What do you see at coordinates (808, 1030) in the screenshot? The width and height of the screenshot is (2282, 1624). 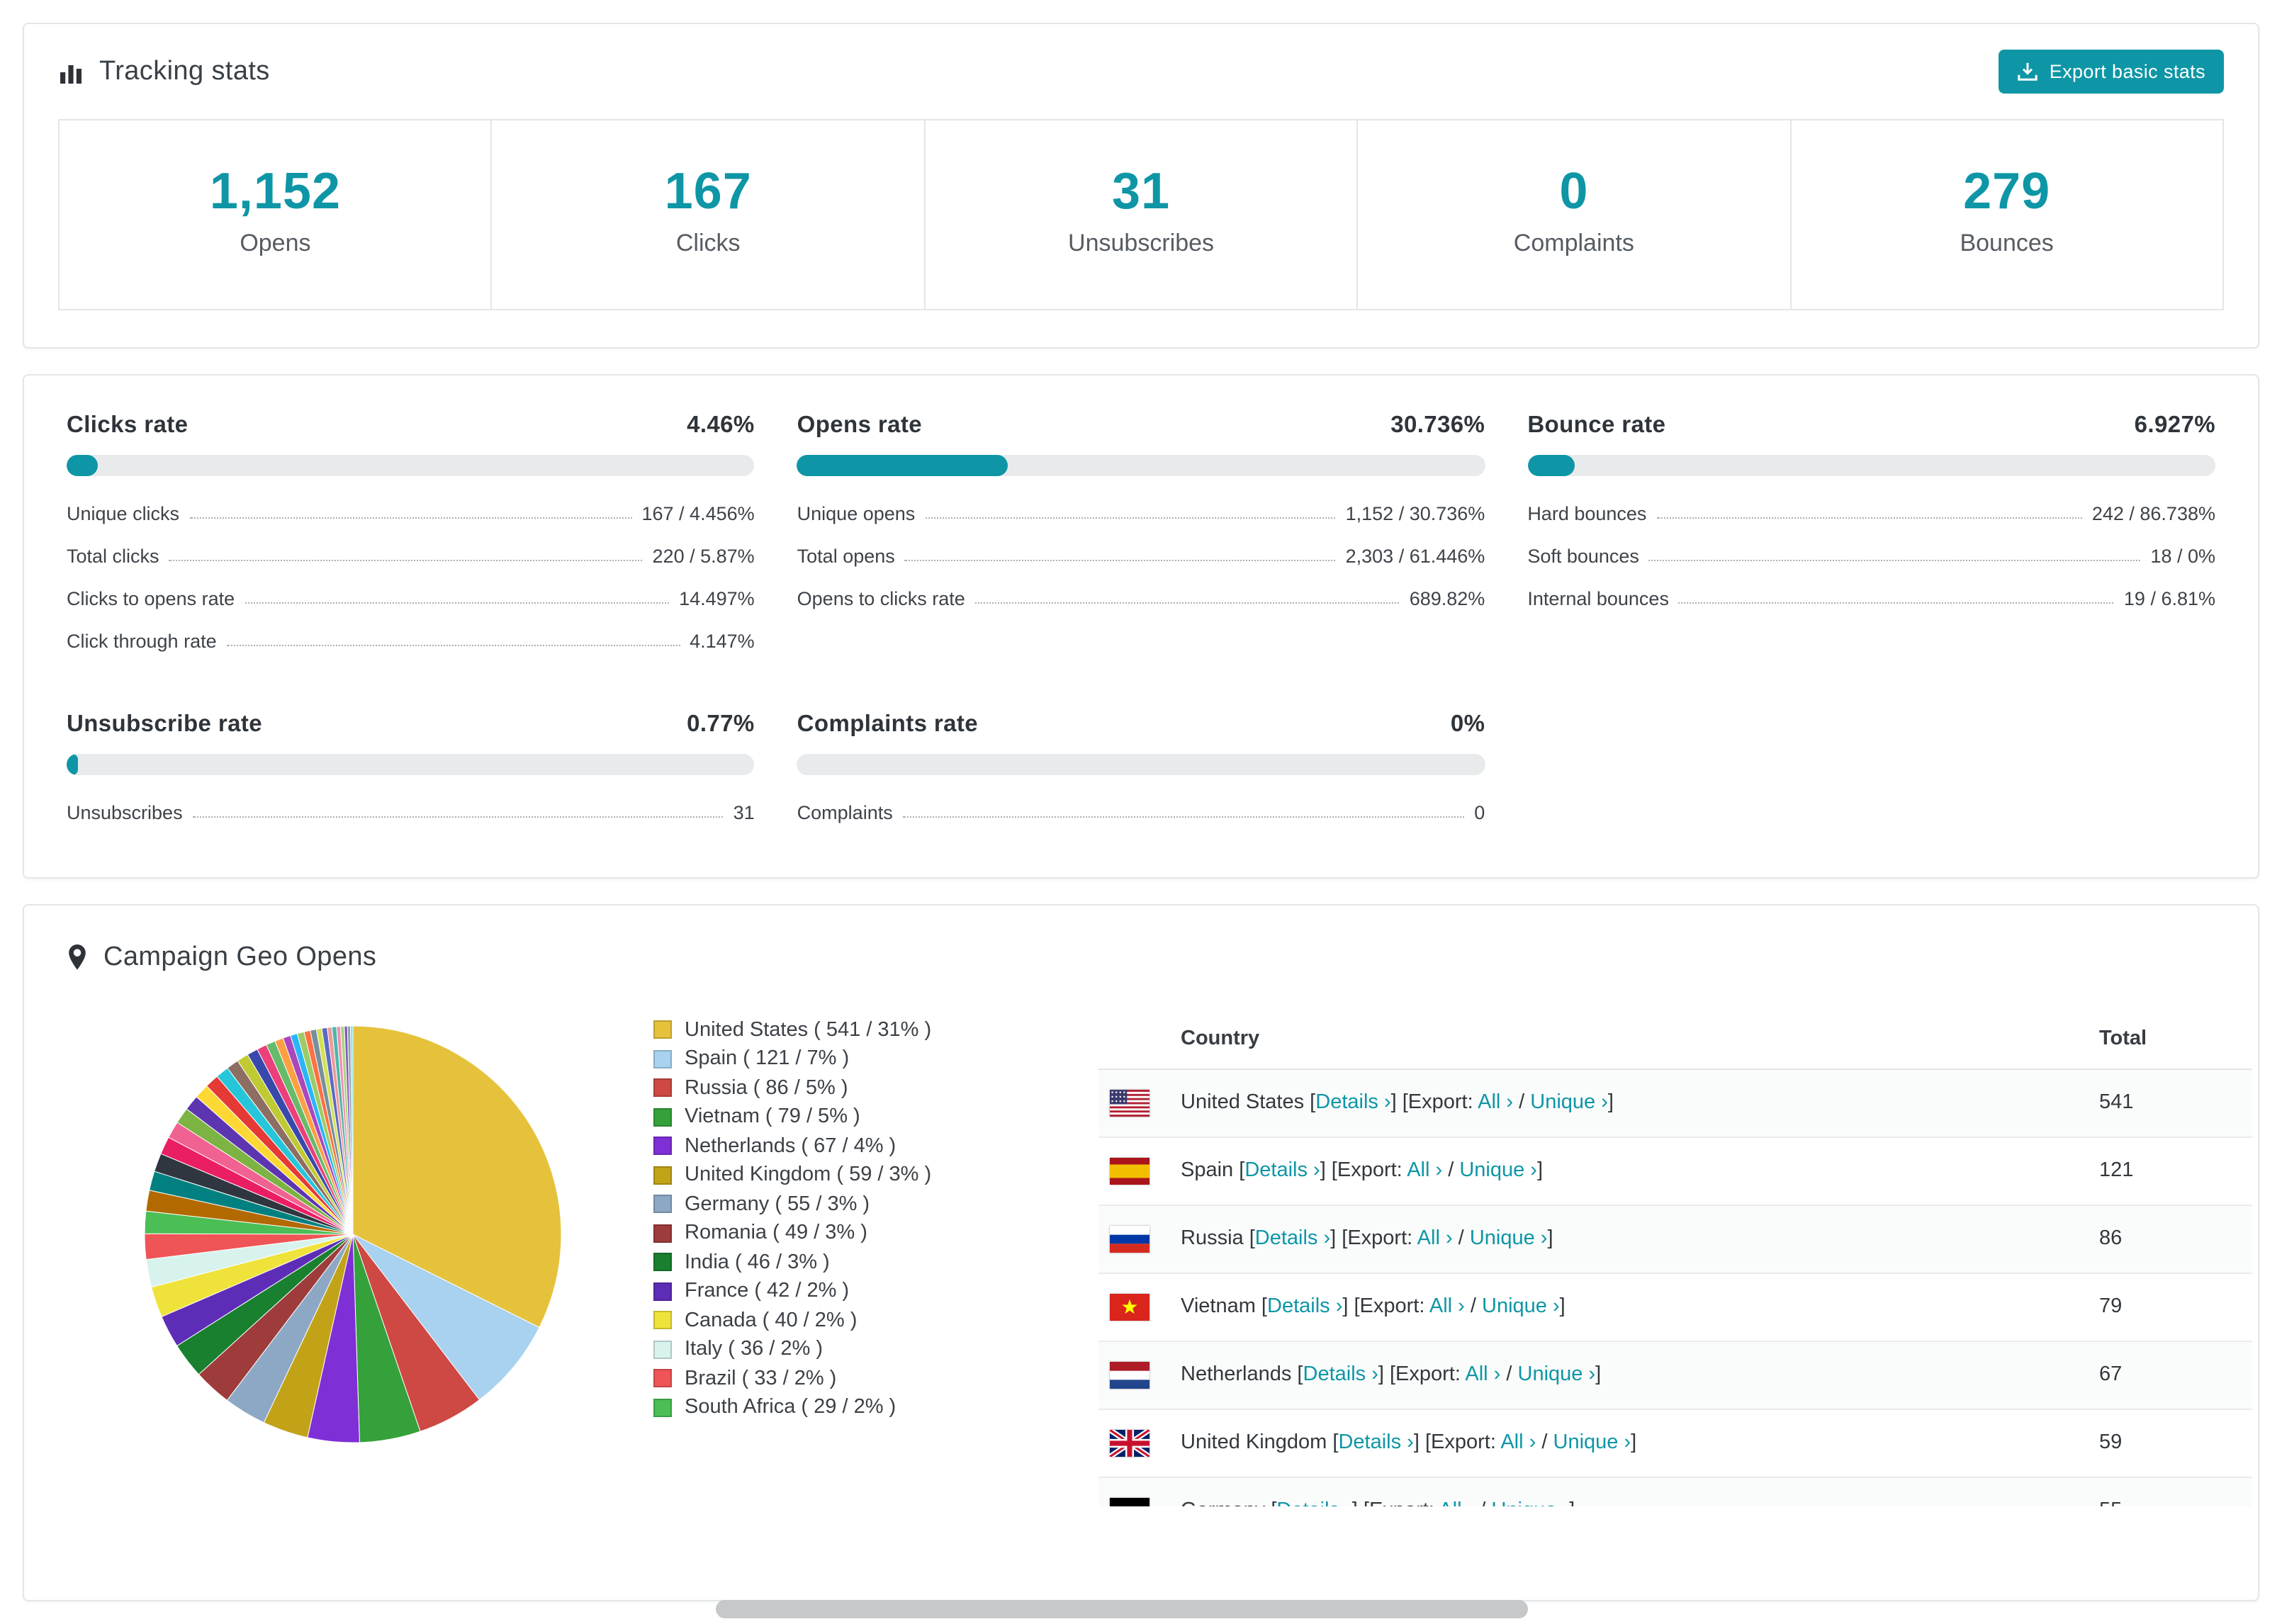 I see `legend-label: United States ( 541 / 31% )` at bounding box center [808, 1030].